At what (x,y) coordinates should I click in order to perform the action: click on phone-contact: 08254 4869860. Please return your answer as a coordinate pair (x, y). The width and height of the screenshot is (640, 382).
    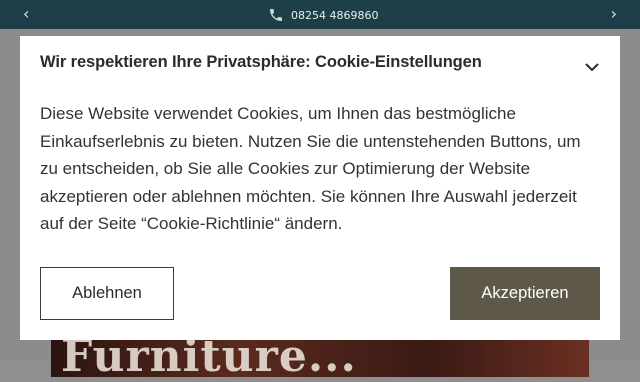
    Looking at the image, I should click on (323, 15).